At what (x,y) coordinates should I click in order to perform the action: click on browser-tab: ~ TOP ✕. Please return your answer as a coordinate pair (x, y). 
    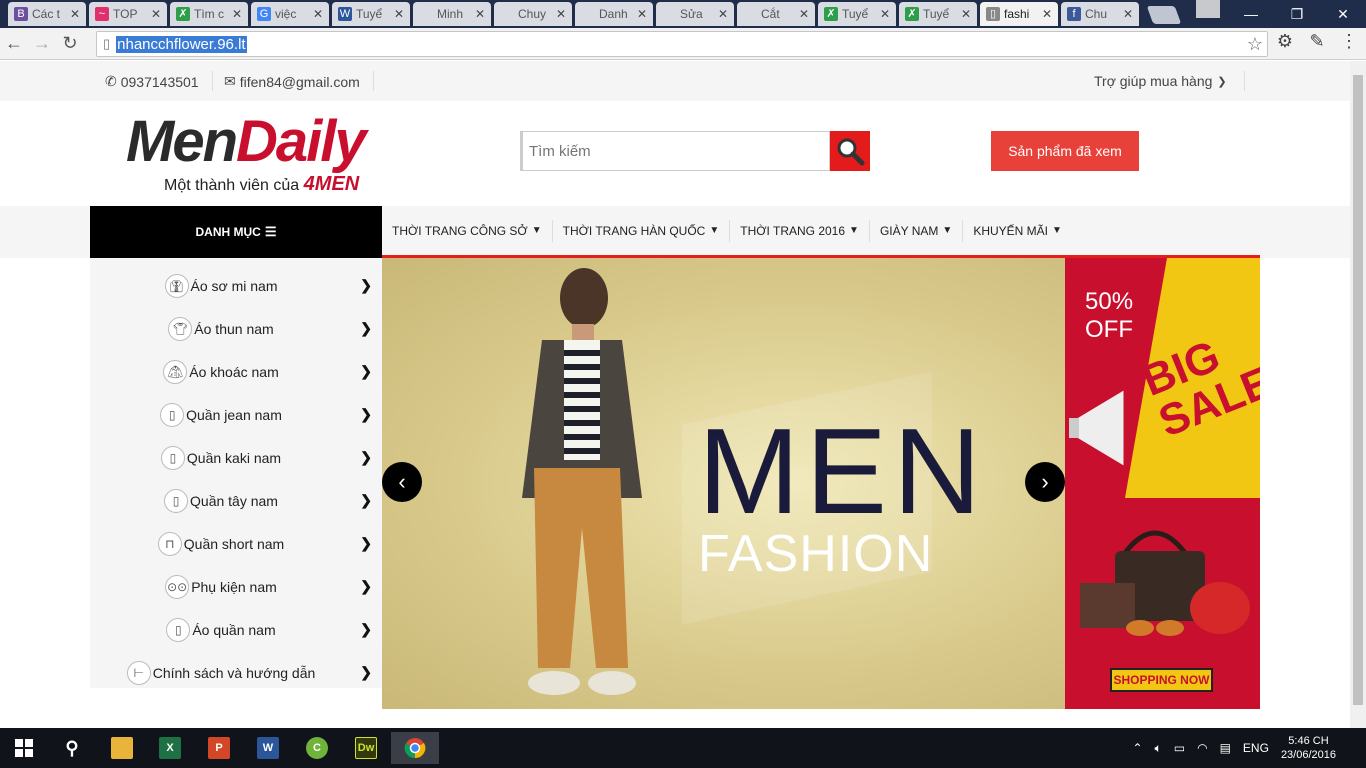
    Looking at the image, I should click on (128, 14).